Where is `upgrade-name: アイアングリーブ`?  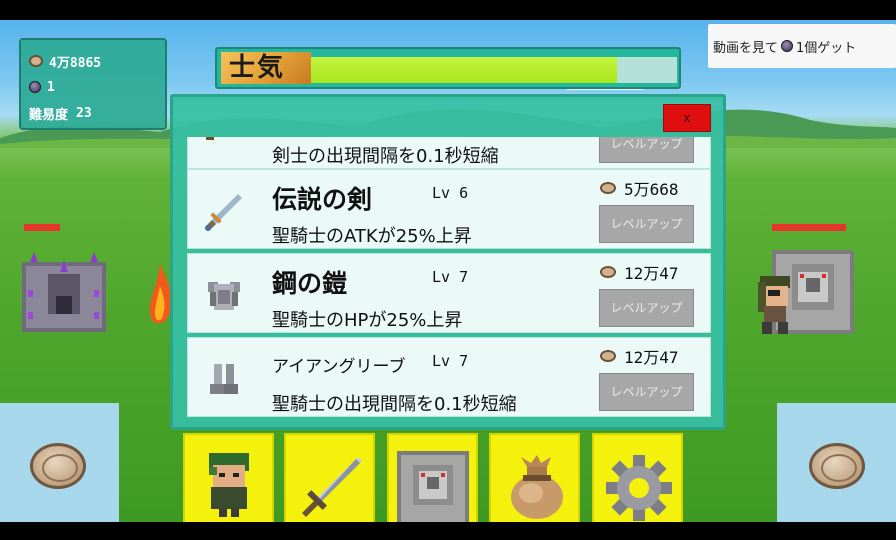 upgrade-name: アイアングリーブ is located at coordinates (339, 367).